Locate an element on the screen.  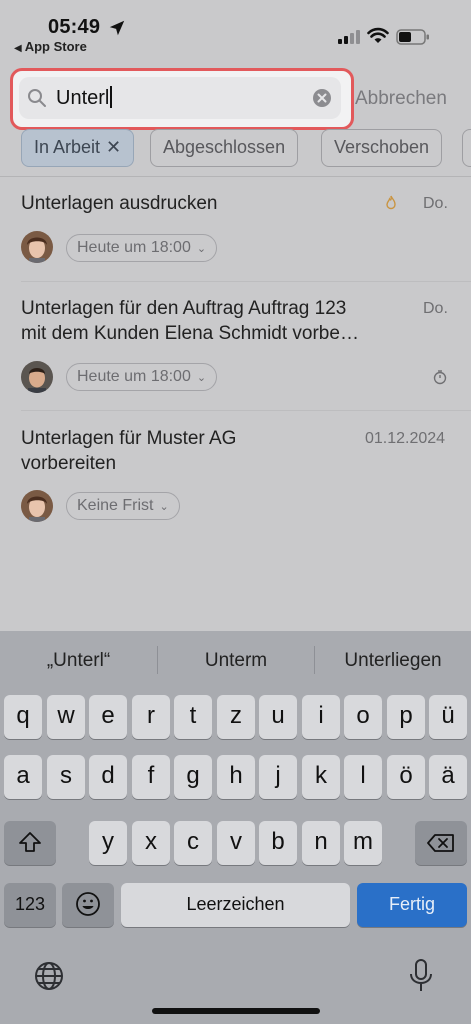
status-time: 05:49 is located at coordinates (74, 27).